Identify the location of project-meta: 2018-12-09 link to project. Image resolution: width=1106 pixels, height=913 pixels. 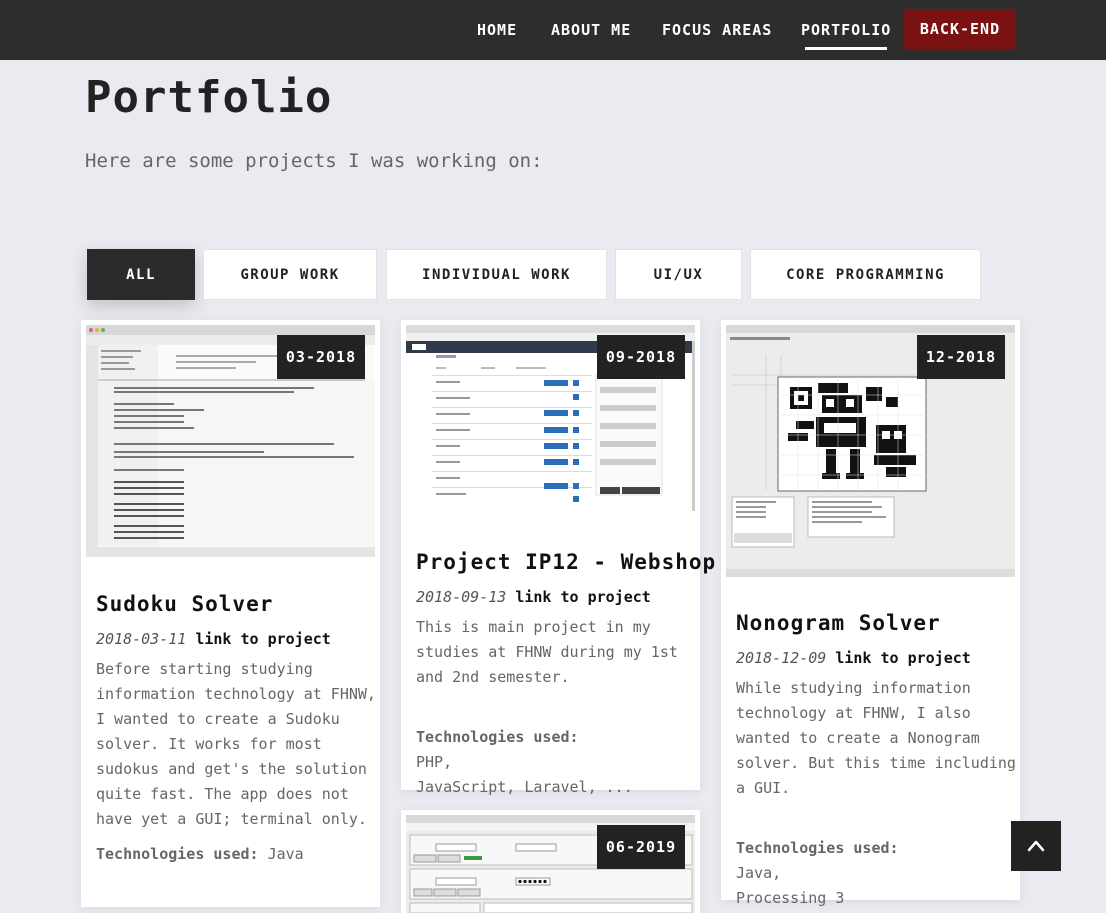
(853, 658).